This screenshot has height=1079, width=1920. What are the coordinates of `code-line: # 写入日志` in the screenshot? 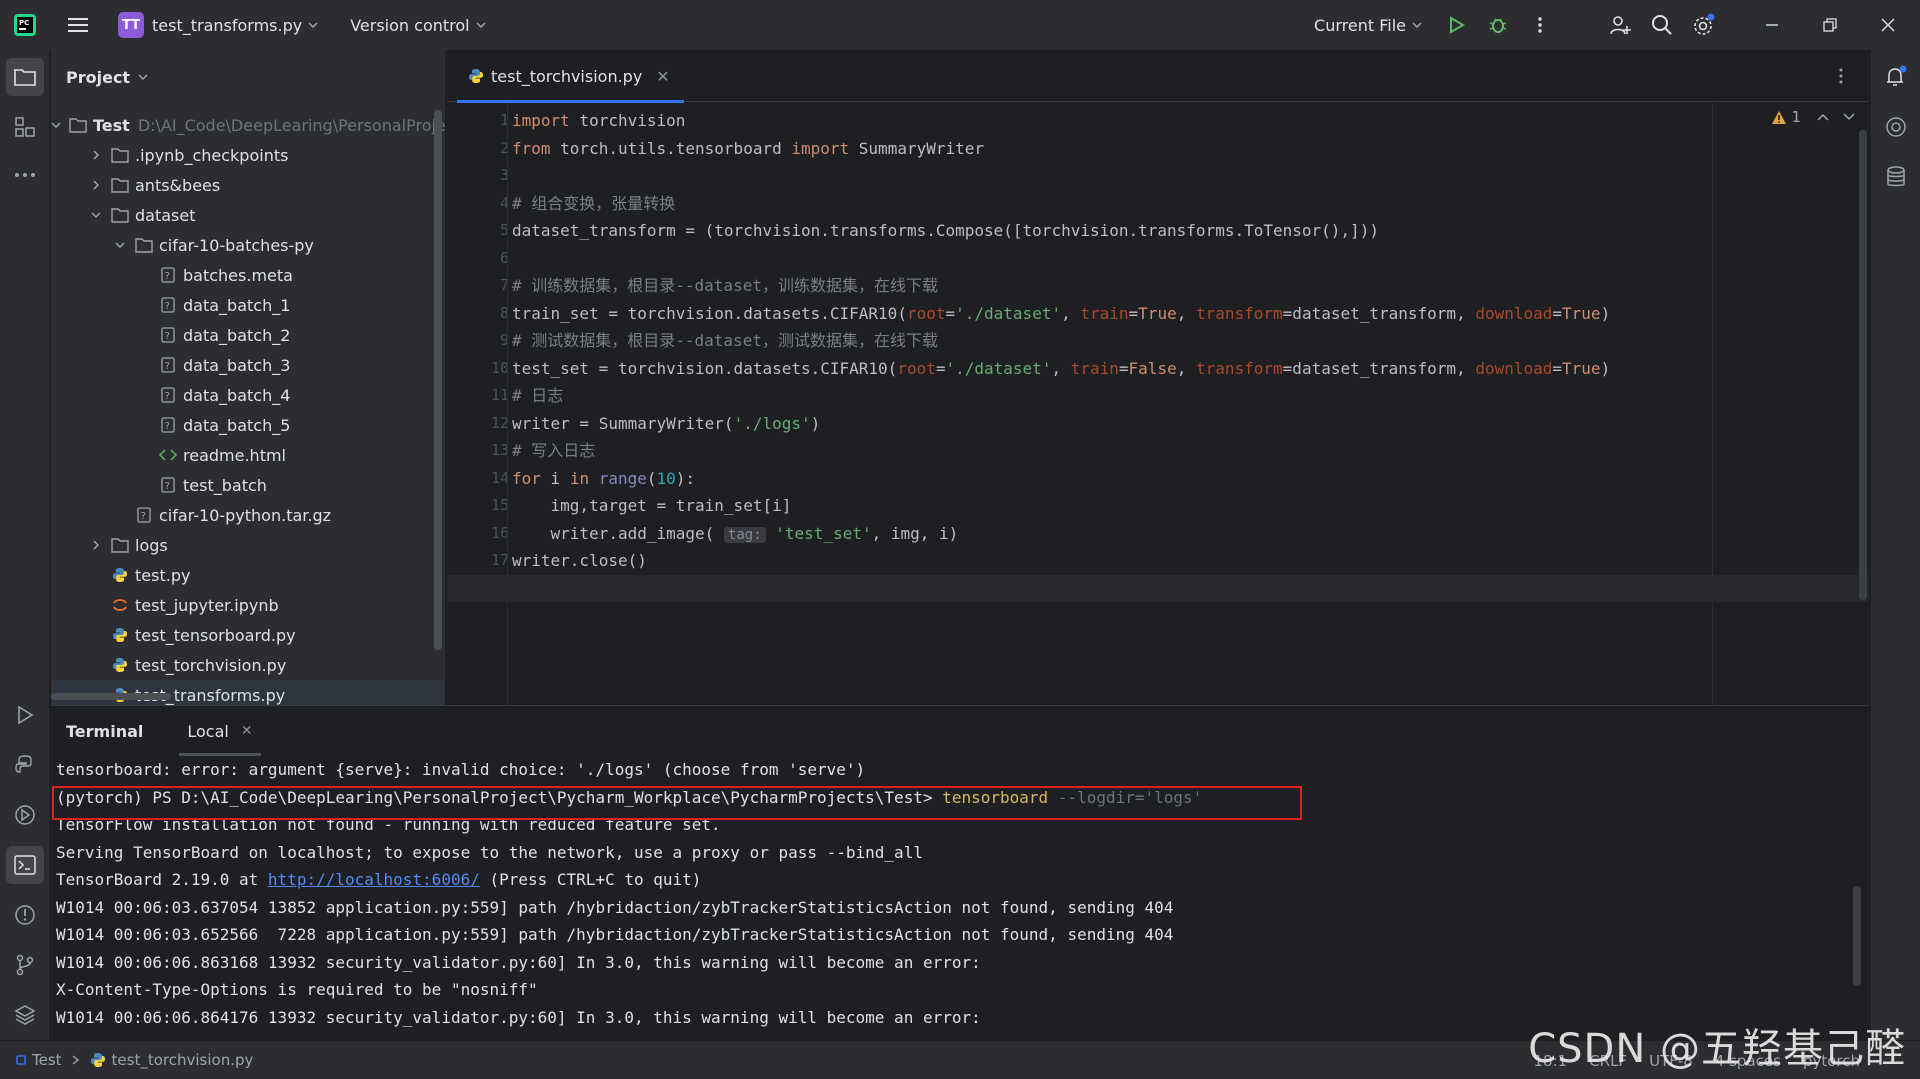 It's located at (553, 450).